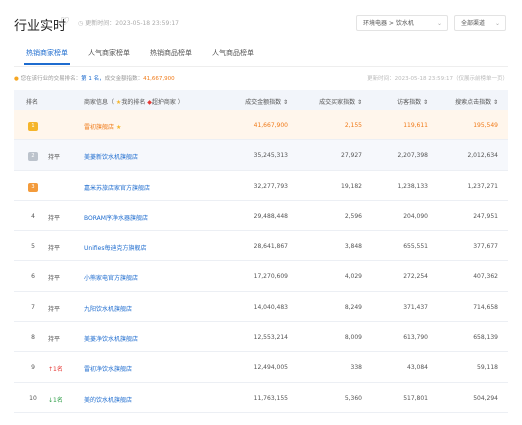 The image size is (522, 425). Describe the element at coordinates (111, 277) in the screenshot. I see `shop-link: 小熊家电官方旗舰店` at that location.